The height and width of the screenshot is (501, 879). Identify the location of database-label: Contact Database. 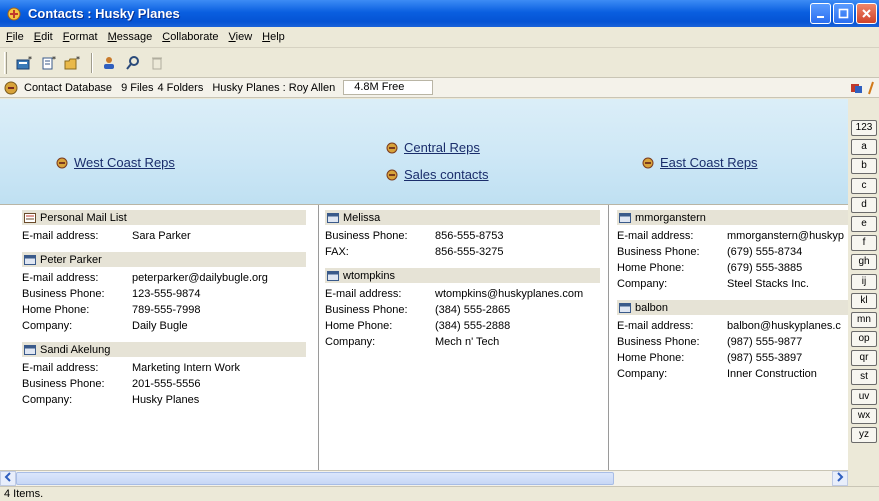
(68, 87).